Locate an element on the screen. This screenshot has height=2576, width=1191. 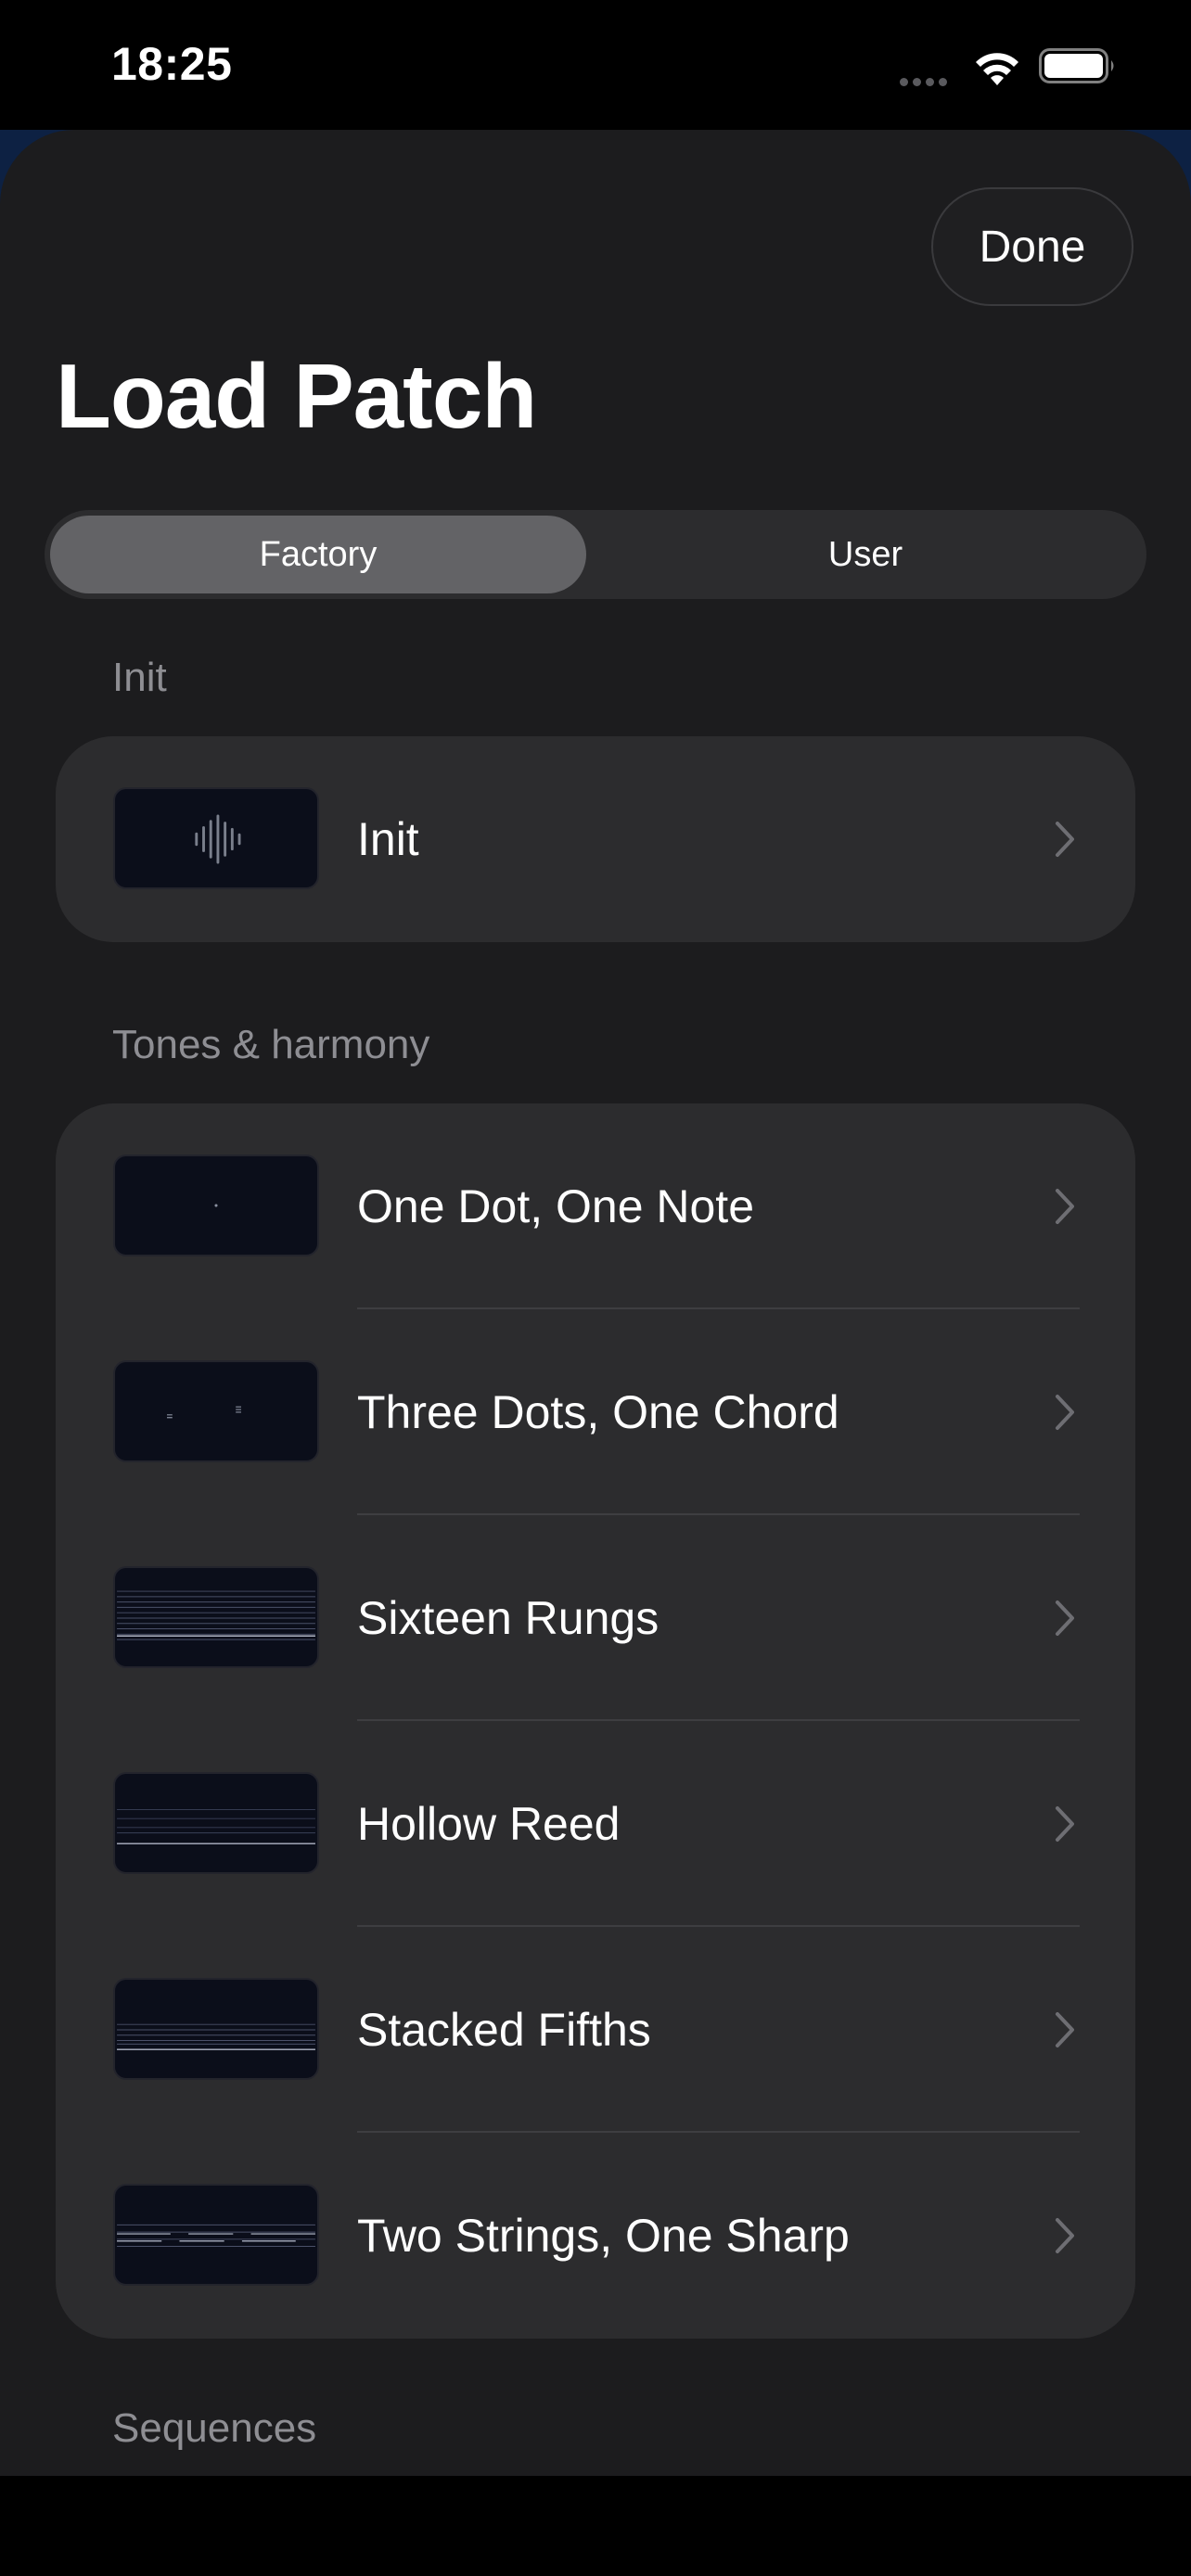
page-title: Load Patch is located at coordinates (296, 396).